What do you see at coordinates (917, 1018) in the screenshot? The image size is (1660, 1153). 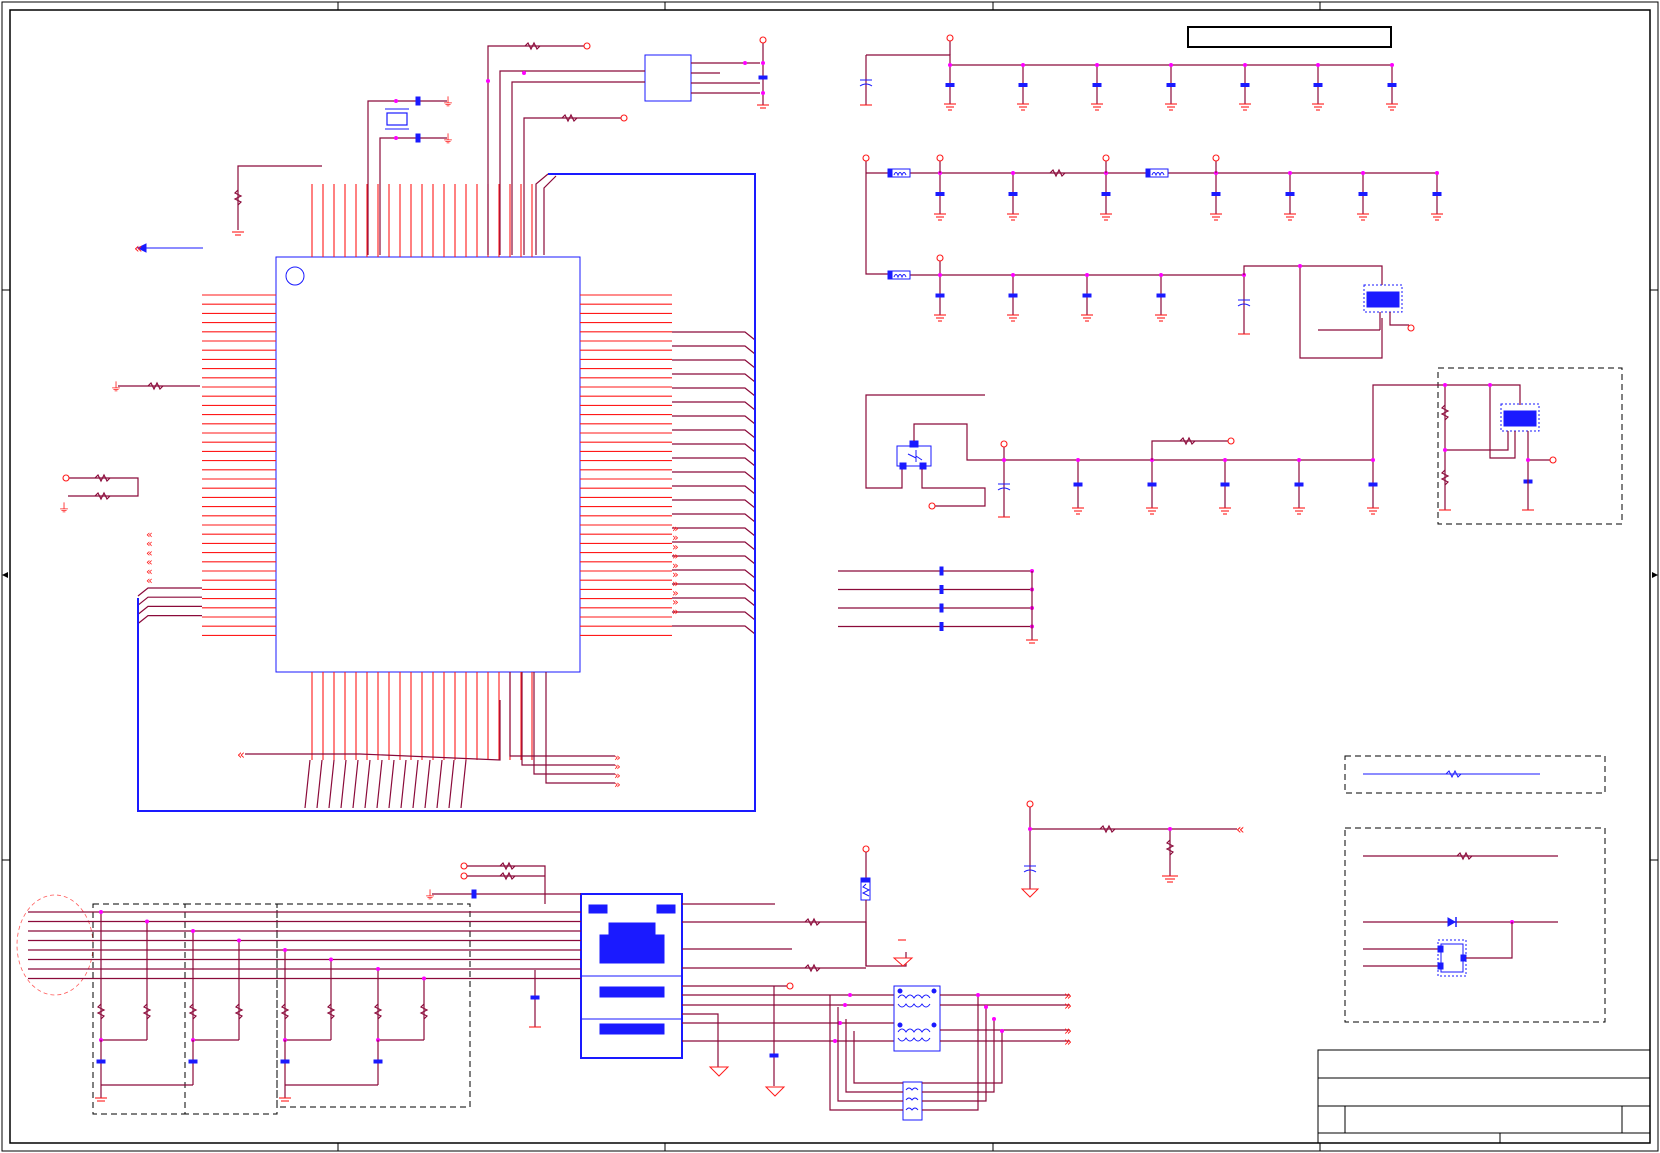 I see `ethernet-transformer` at bounding box center [917, 1018].